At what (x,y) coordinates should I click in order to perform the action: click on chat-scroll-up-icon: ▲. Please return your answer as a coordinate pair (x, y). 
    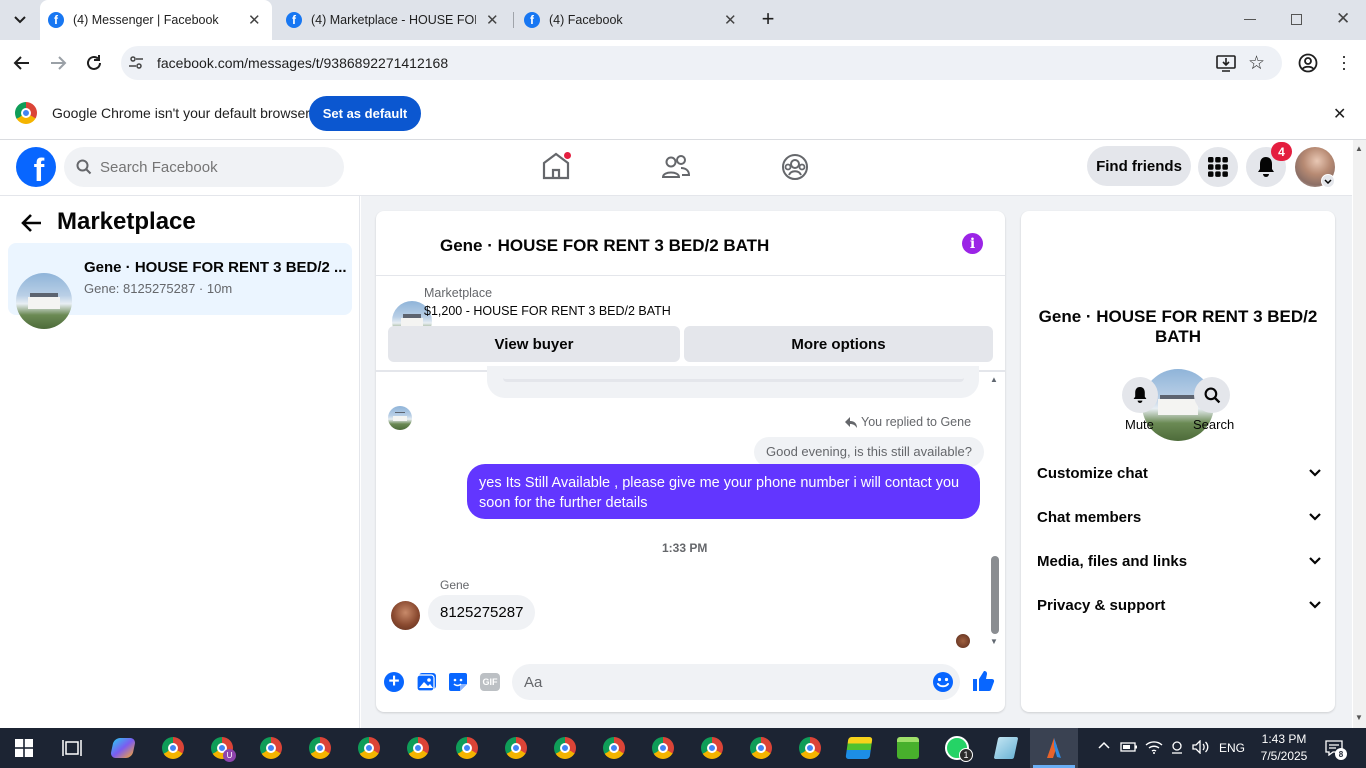
    Looking at the image, I should click on (994, 379).